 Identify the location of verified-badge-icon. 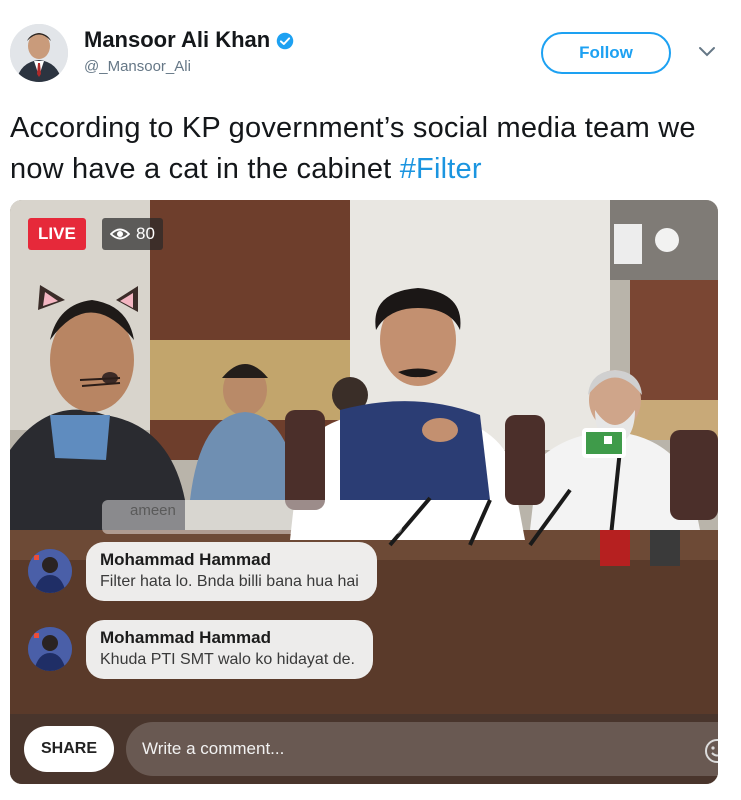
(285, 41).